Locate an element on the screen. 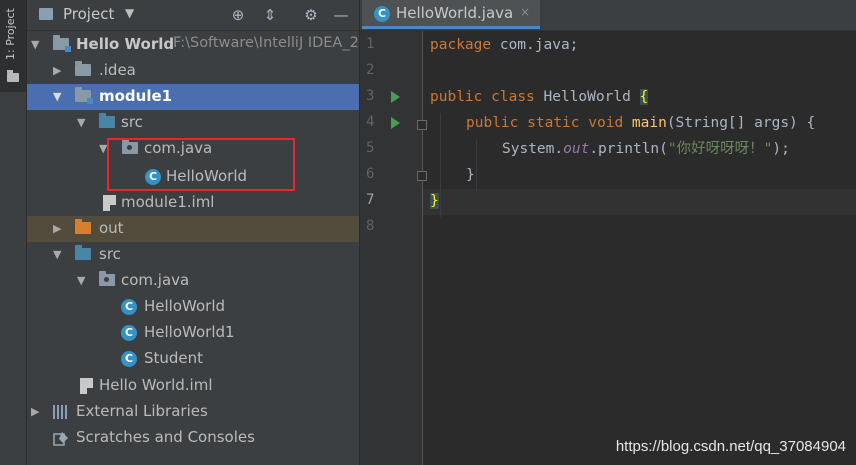 This screenshot has width=856, height=465. line-number: 3 is located at coordinates (370, 96).